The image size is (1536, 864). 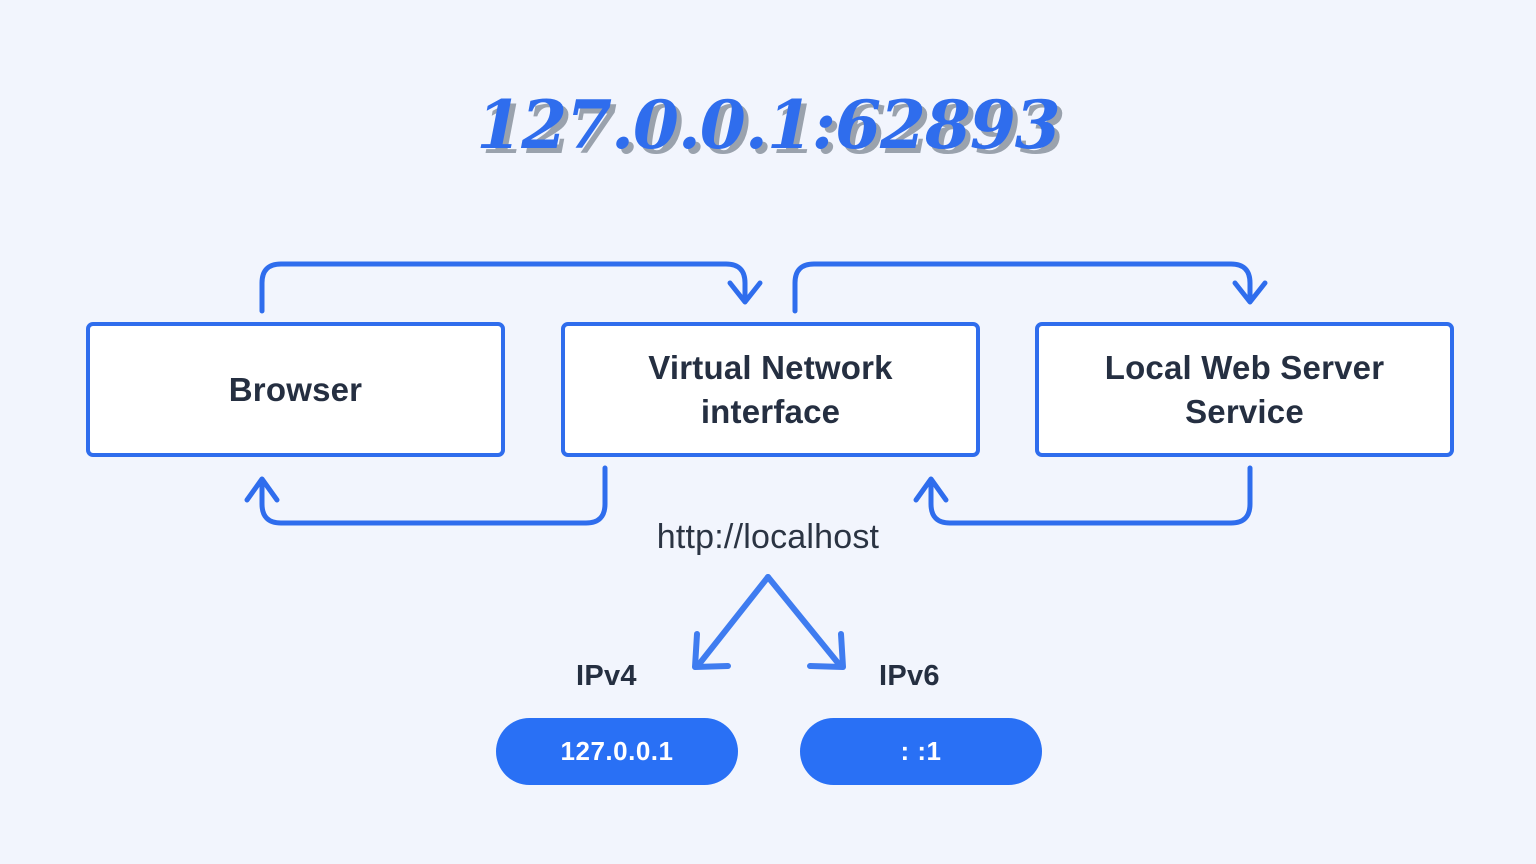 I want to click on ipv6-address-pill: : :1, so click(x=921, y=751).